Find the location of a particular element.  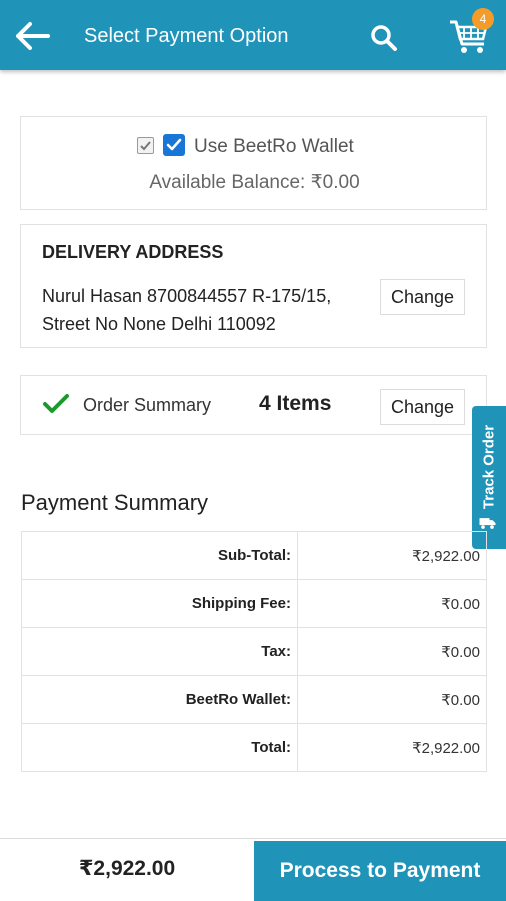

check-icon is located at coordinates (56, 406).